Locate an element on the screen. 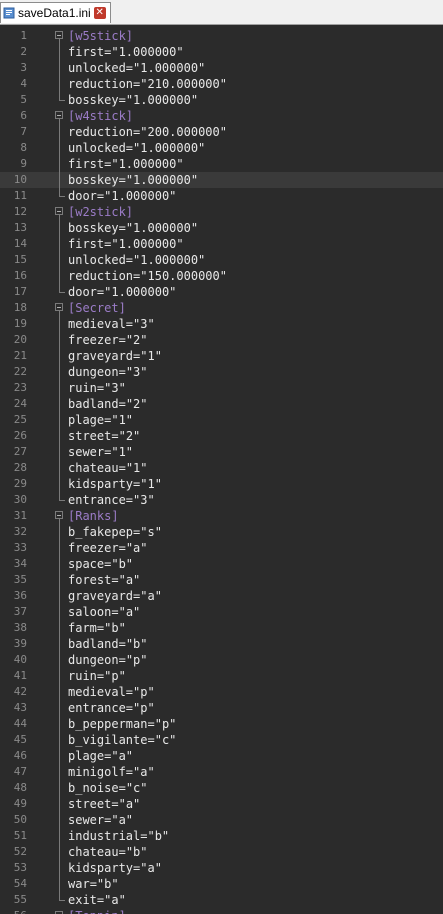 The image size is (443, 914). key-value-line: 25 plage="1" is located at coordinates (221, 420).